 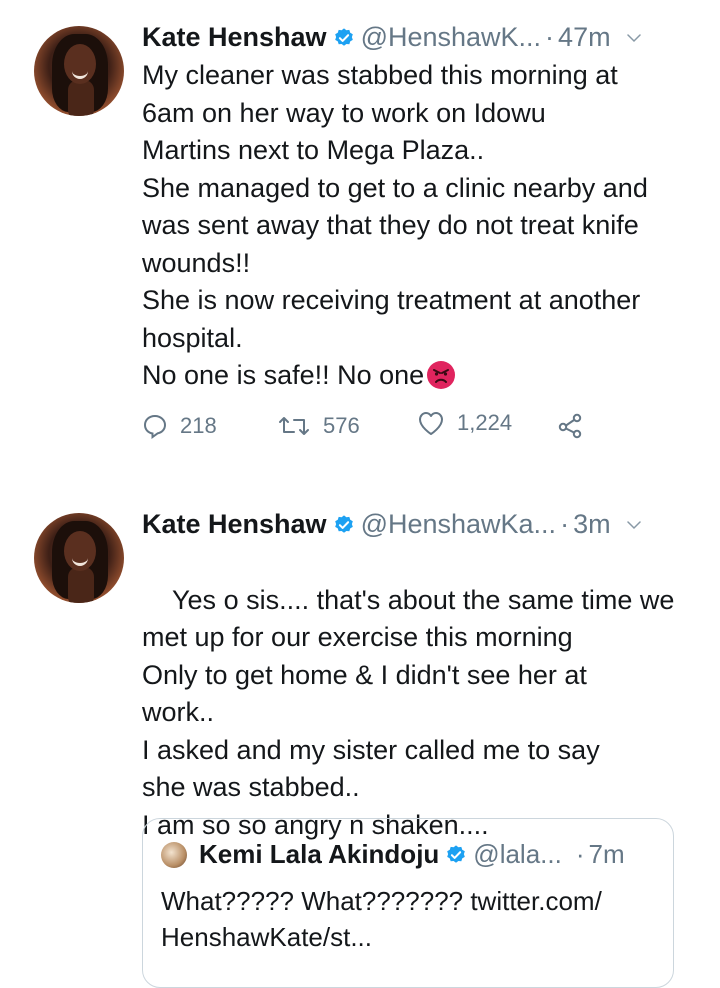 I want to click on quoted-tweet-header: Kemi Lala Akindoju @lala... · 7m, so click(x=393, y=854).